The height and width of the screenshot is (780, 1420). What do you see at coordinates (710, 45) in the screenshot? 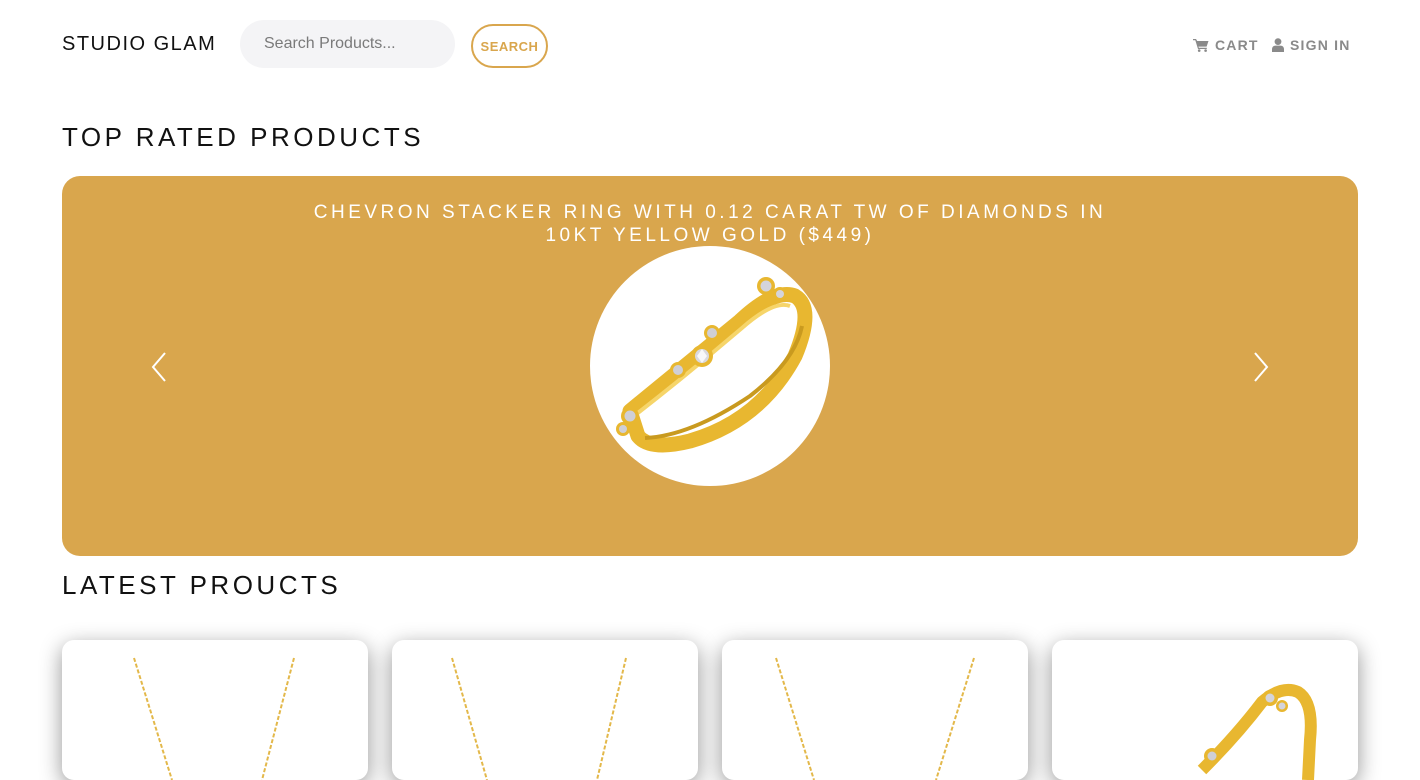
I see `header: STUDIO GLAM SEARCH CART SIGN IN` at bounding box center [710, 45].